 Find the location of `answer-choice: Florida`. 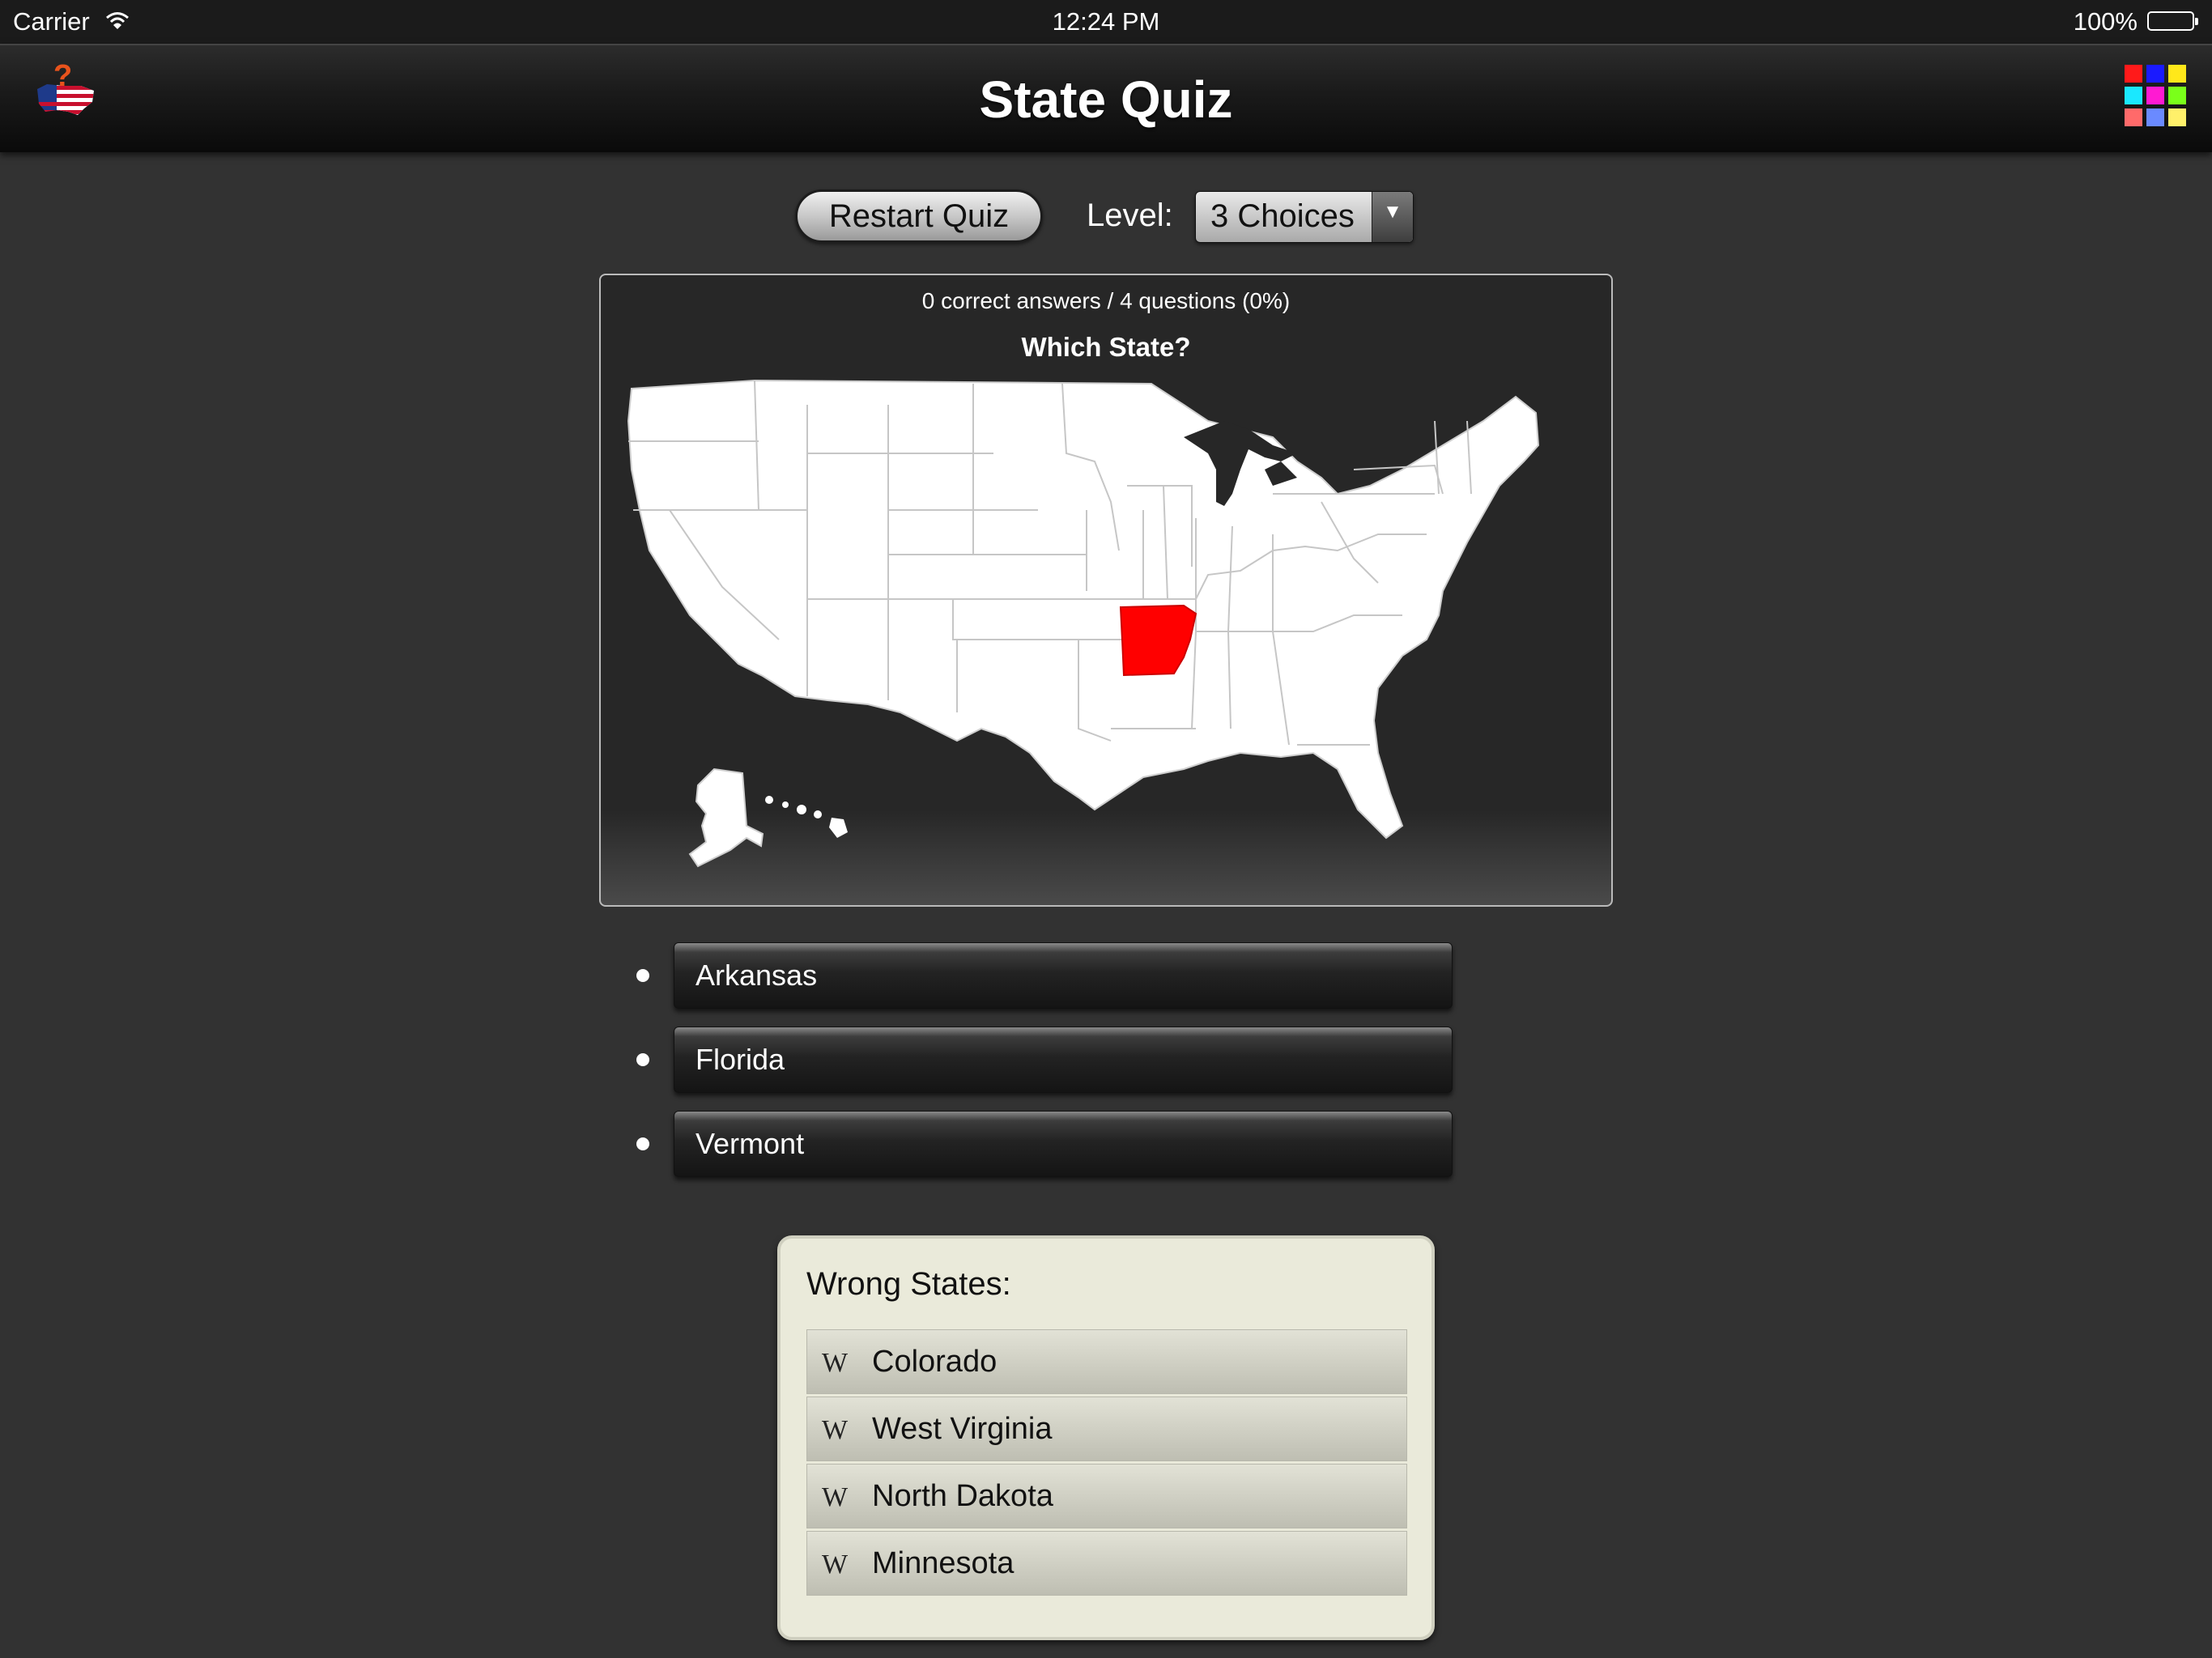

answer-choice: Florida is located at coordinates (1045, 1061).